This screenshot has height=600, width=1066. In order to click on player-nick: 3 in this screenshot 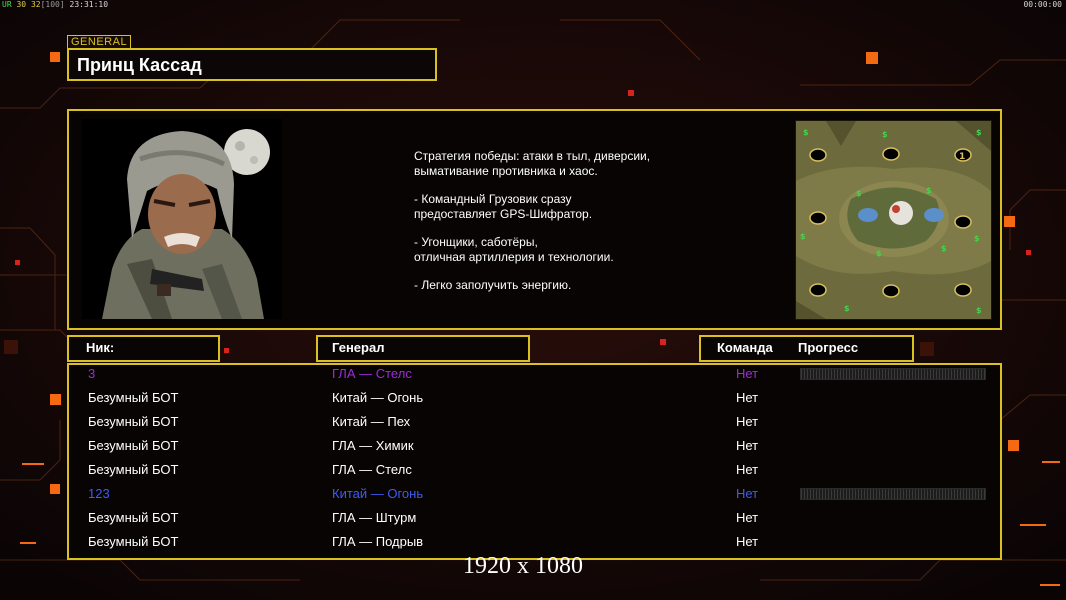, I will do `click(92, 373)`.